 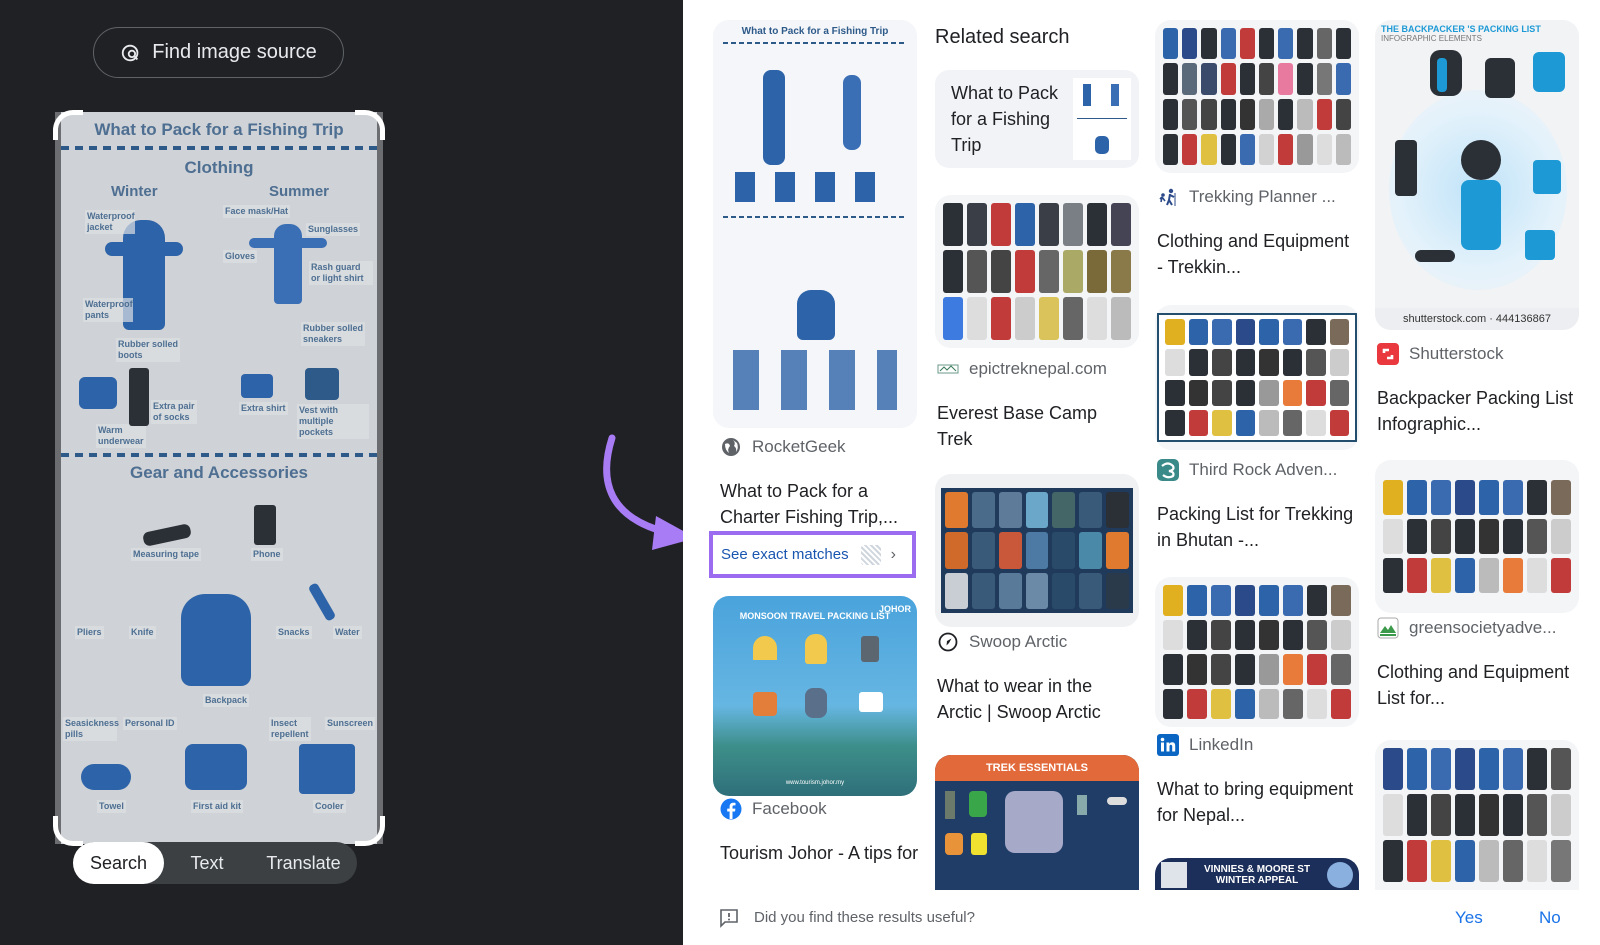 I want to click on thumbnail-title: TREK ESSENTIALS, so click(x=1037, y=768).